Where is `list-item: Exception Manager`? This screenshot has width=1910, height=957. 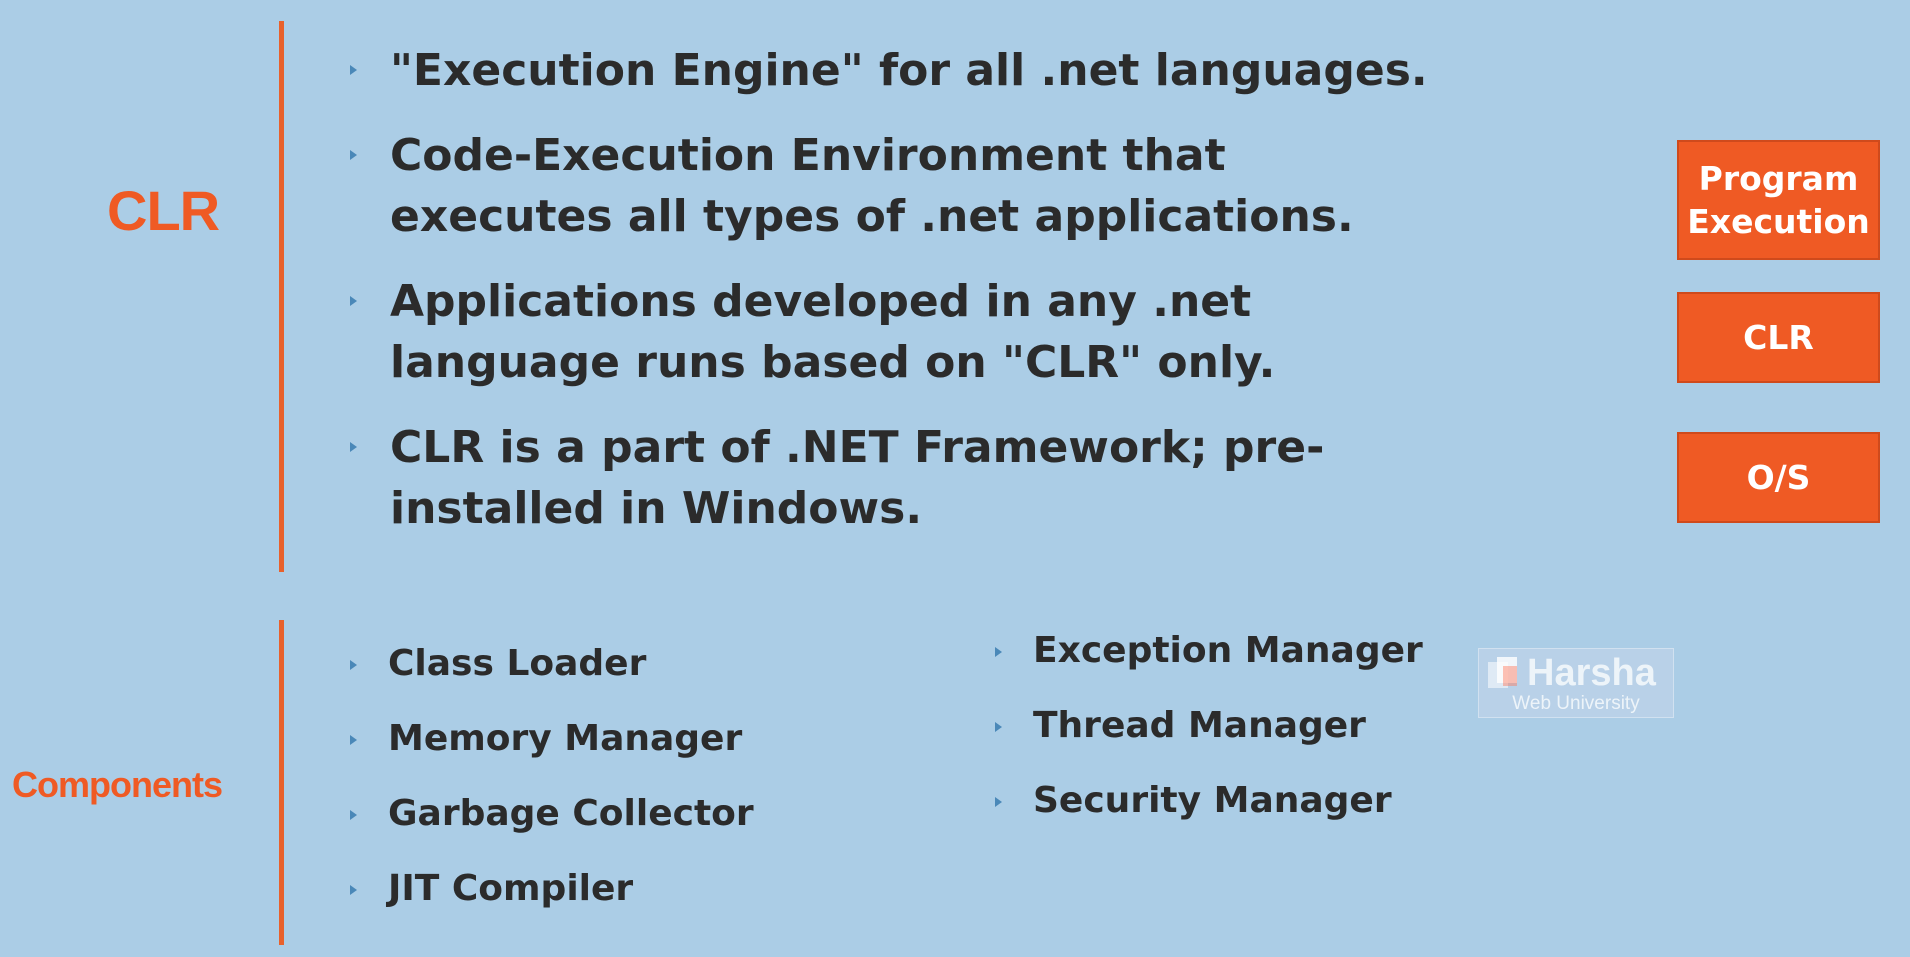 list-item: Exception Manager is located at coordinates (1209, 651).